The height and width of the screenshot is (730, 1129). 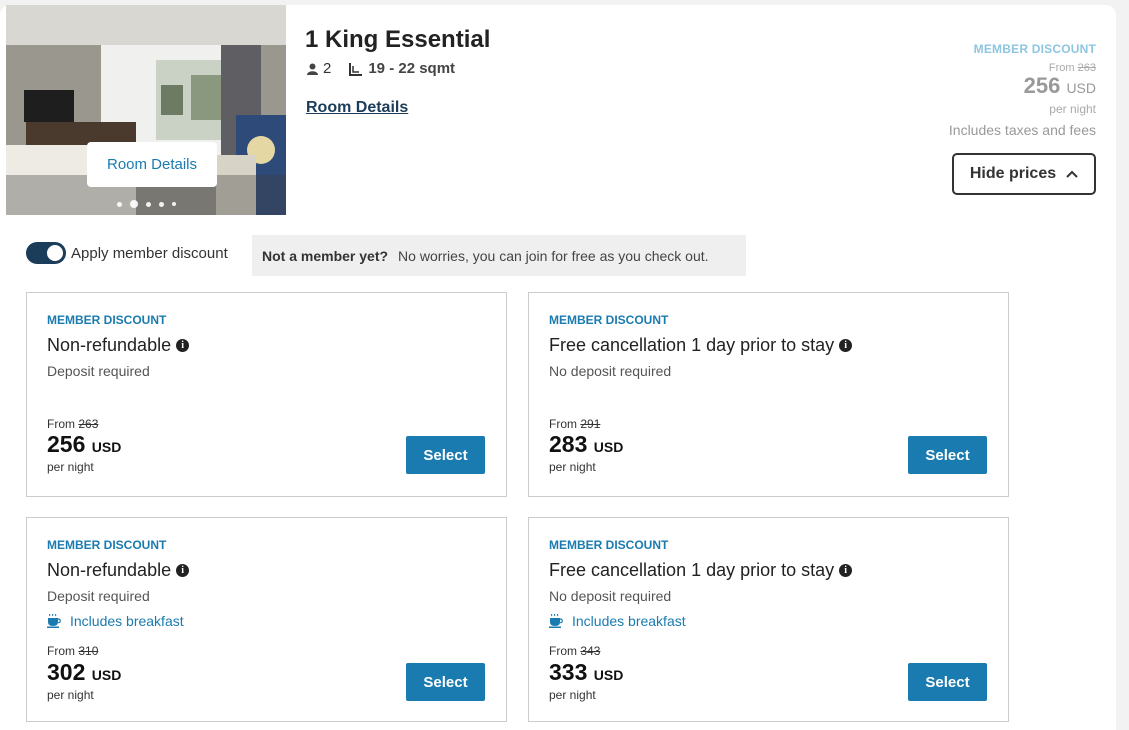 I want to click on rate-from: From 310, so click(x=72, y=651).